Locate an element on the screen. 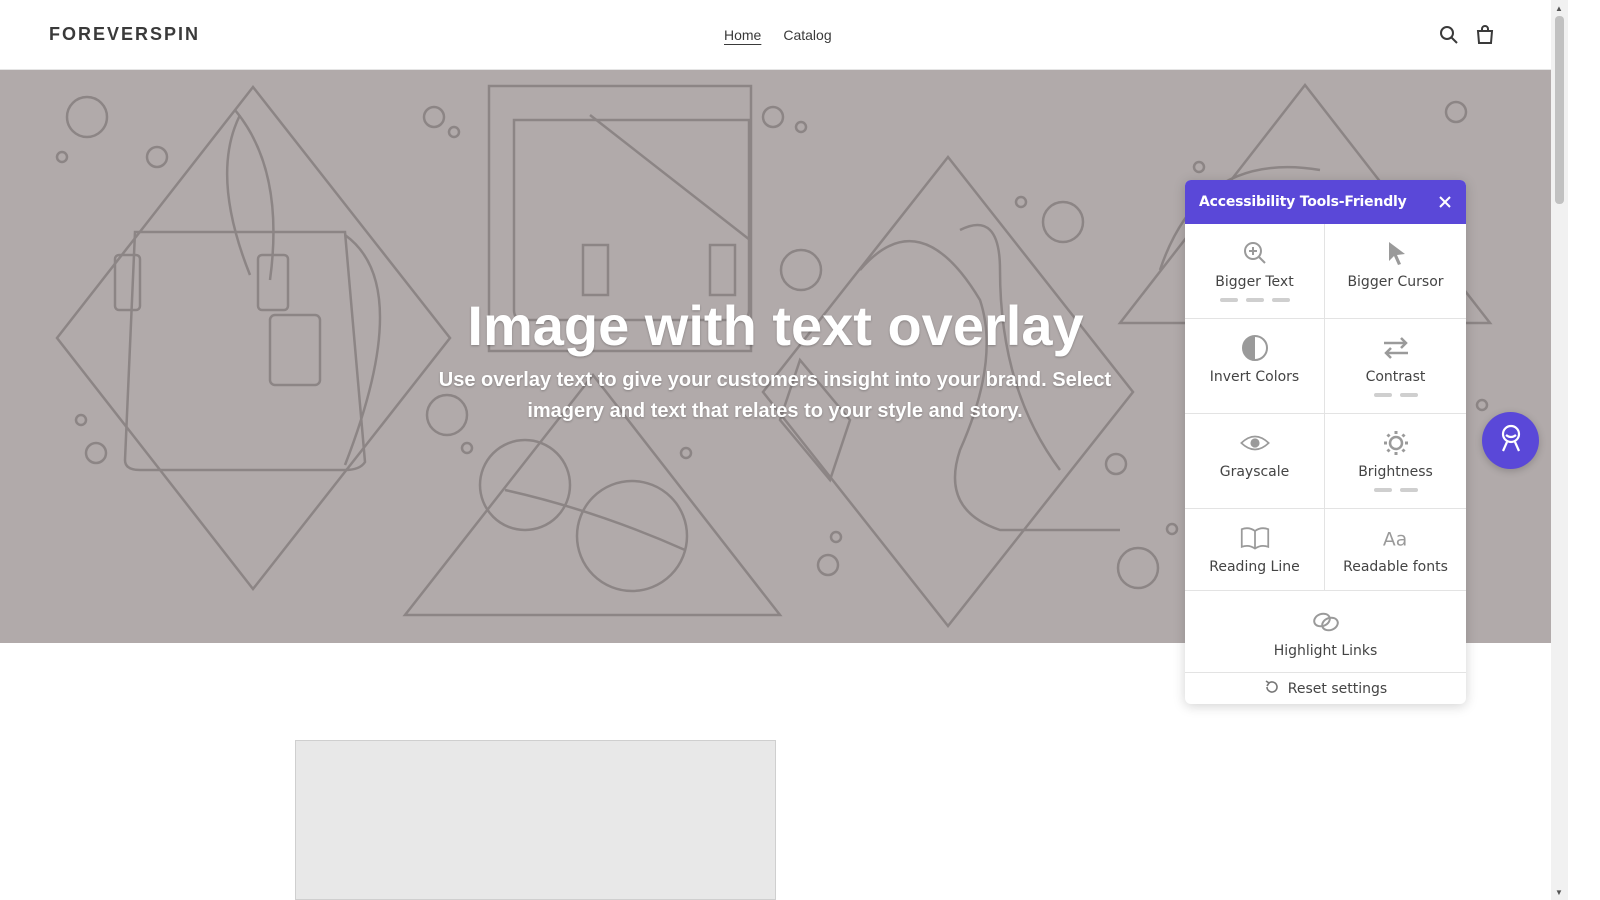 The image size is (1600, 900). readable-fonts-label: Readable fonts is located at coordinates (1395, 567).